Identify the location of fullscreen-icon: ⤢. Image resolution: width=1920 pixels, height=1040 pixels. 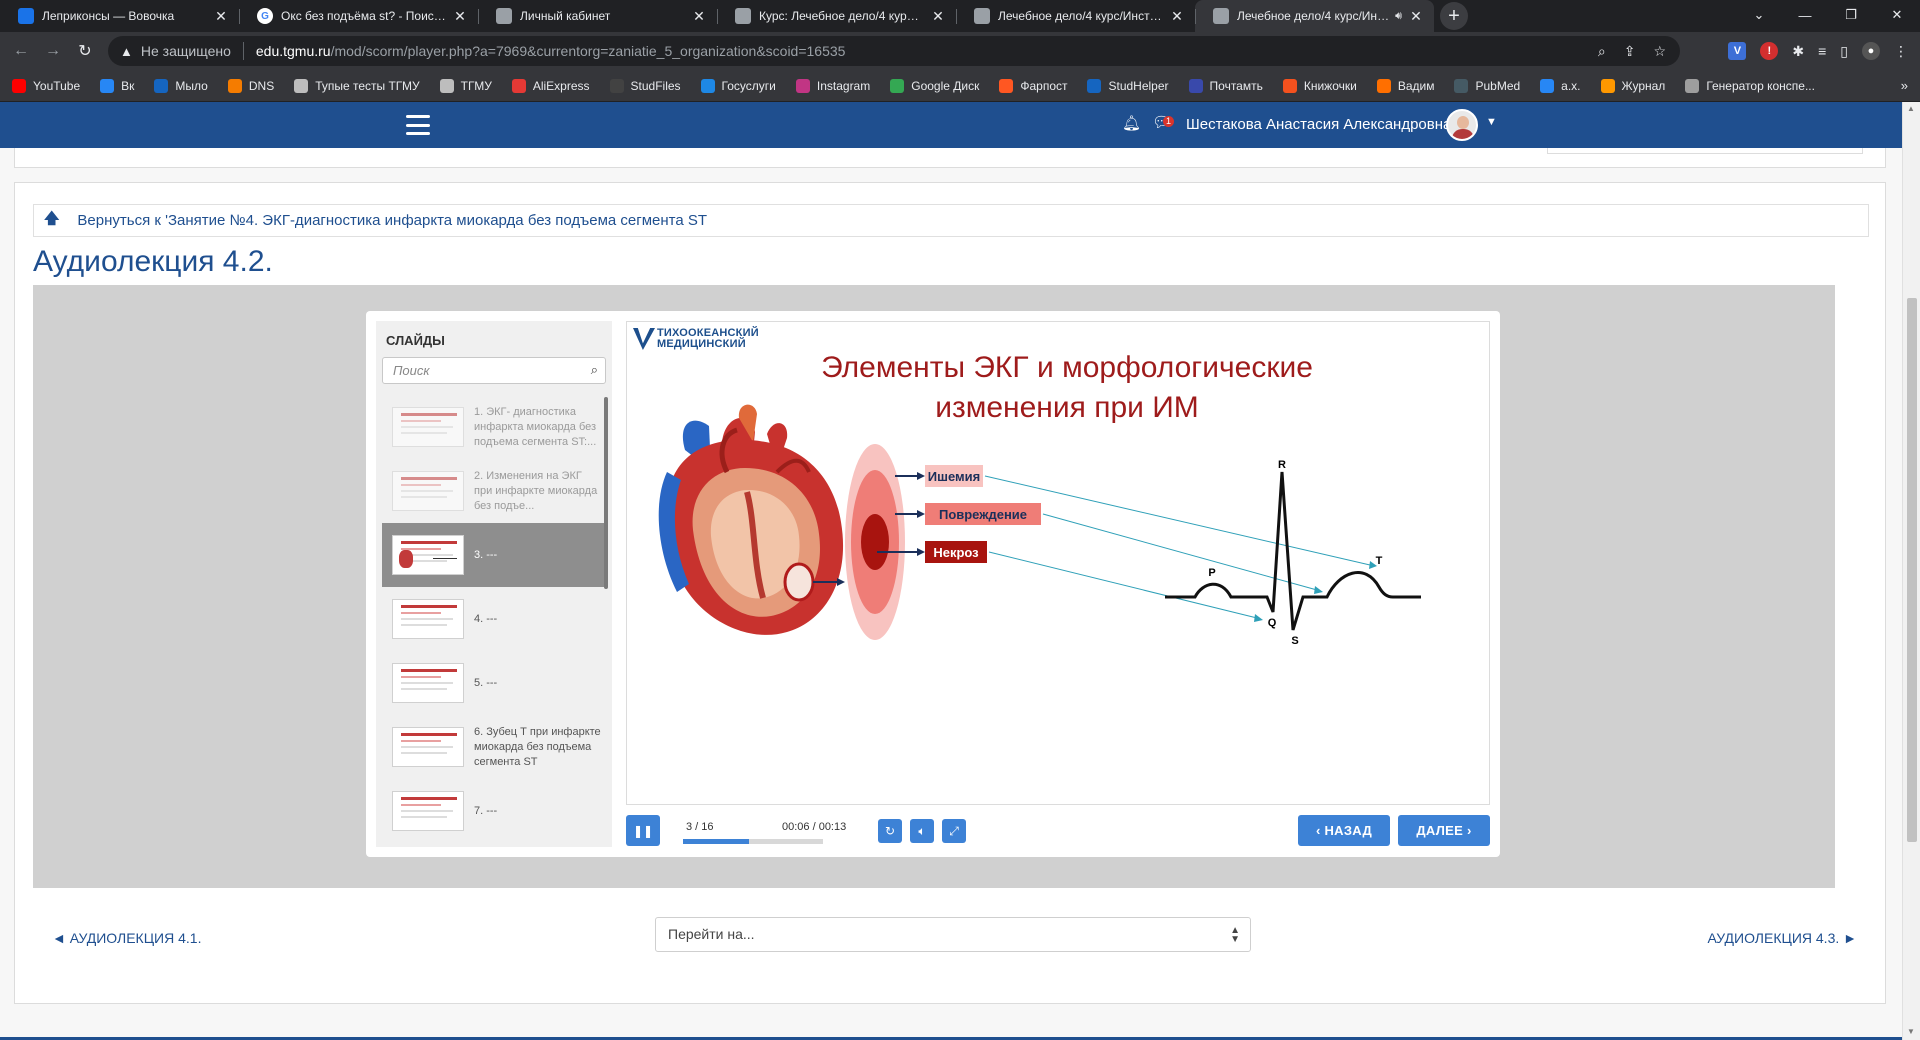
(954, 831).